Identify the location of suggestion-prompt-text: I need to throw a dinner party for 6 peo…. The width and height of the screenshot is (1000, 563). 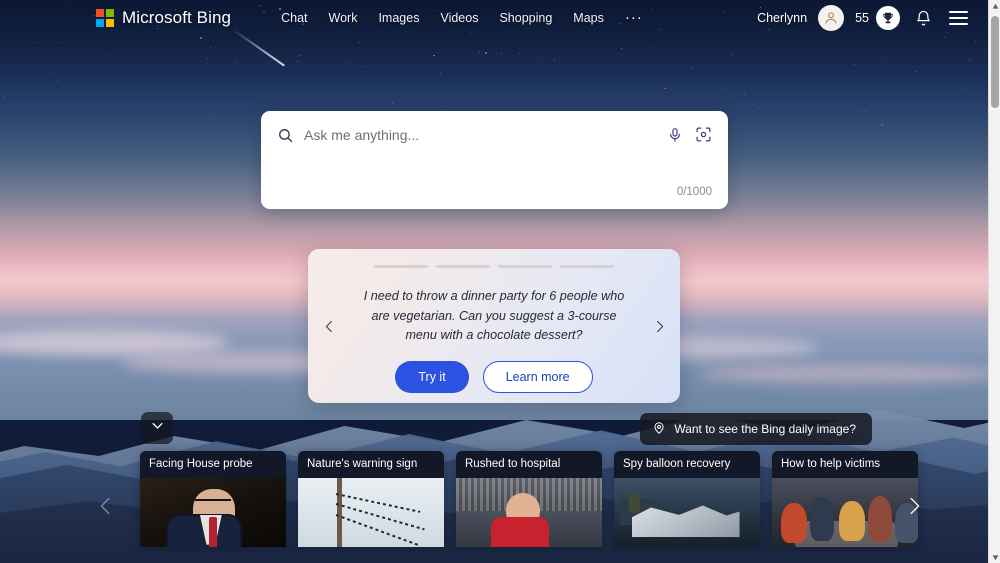
(494, 316).